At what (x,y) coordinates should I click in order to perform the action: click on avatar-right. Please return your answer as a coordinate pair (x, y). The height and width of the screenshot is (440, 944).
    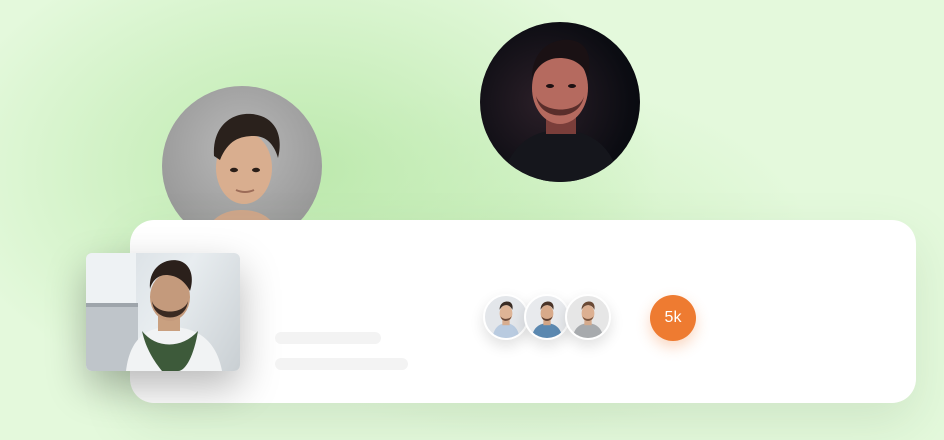
    Looking at the image, I should click on (560, 102).